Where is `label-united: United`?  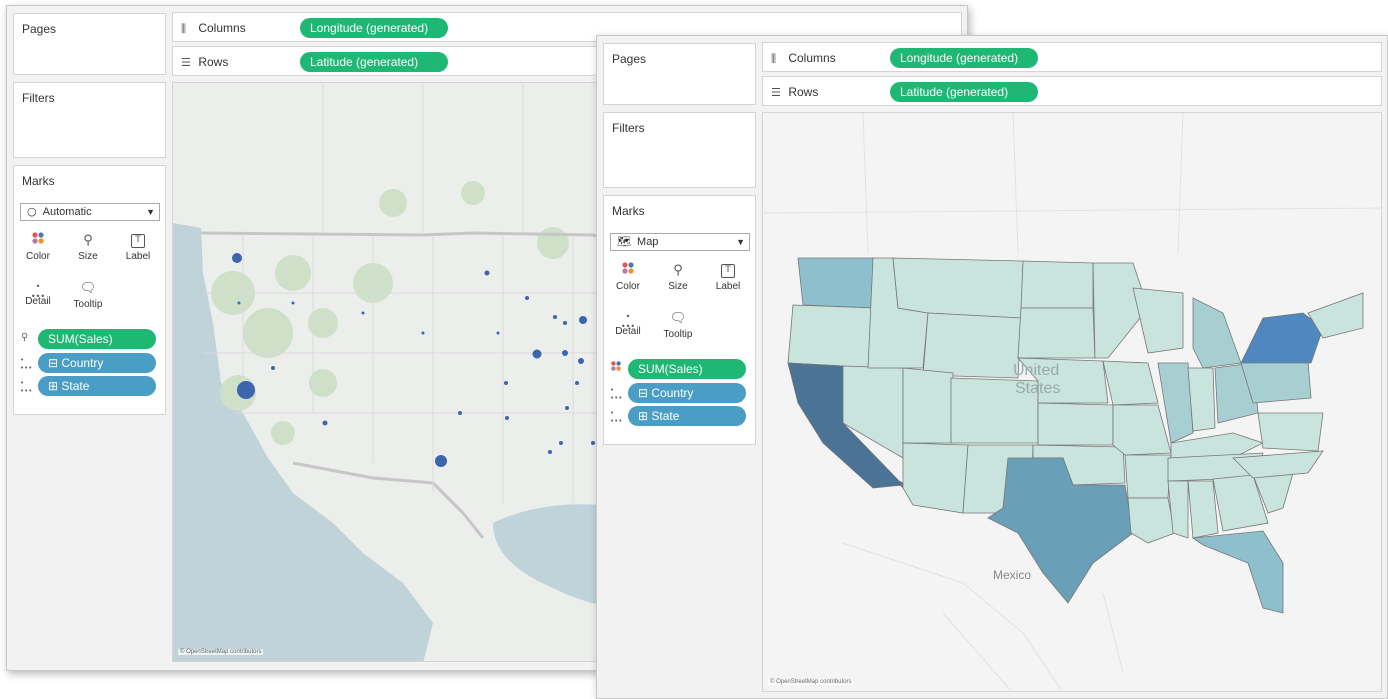
label-united: United is located at coordinates (1036, 370).